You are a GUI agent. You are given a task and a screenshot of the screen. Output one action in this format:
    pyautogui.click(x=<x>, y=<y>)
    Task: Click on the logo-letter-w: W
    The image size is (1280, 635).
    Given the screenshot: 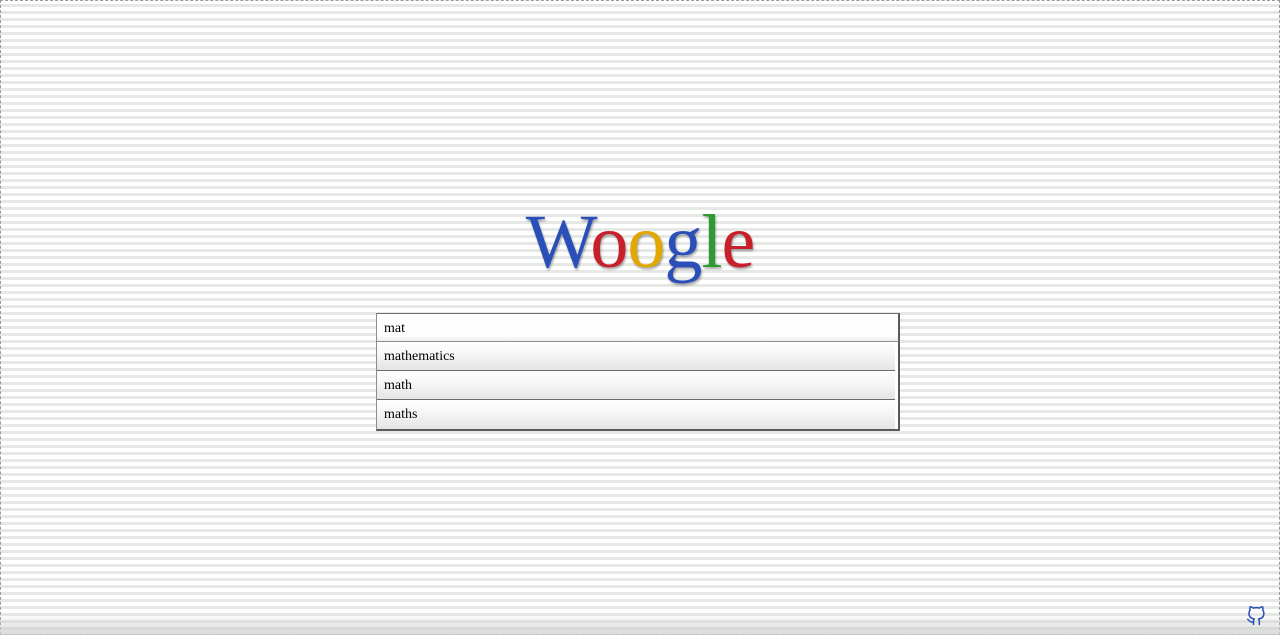 What is the action you would take?
    pyautogui.click(x=558, y=242)
    